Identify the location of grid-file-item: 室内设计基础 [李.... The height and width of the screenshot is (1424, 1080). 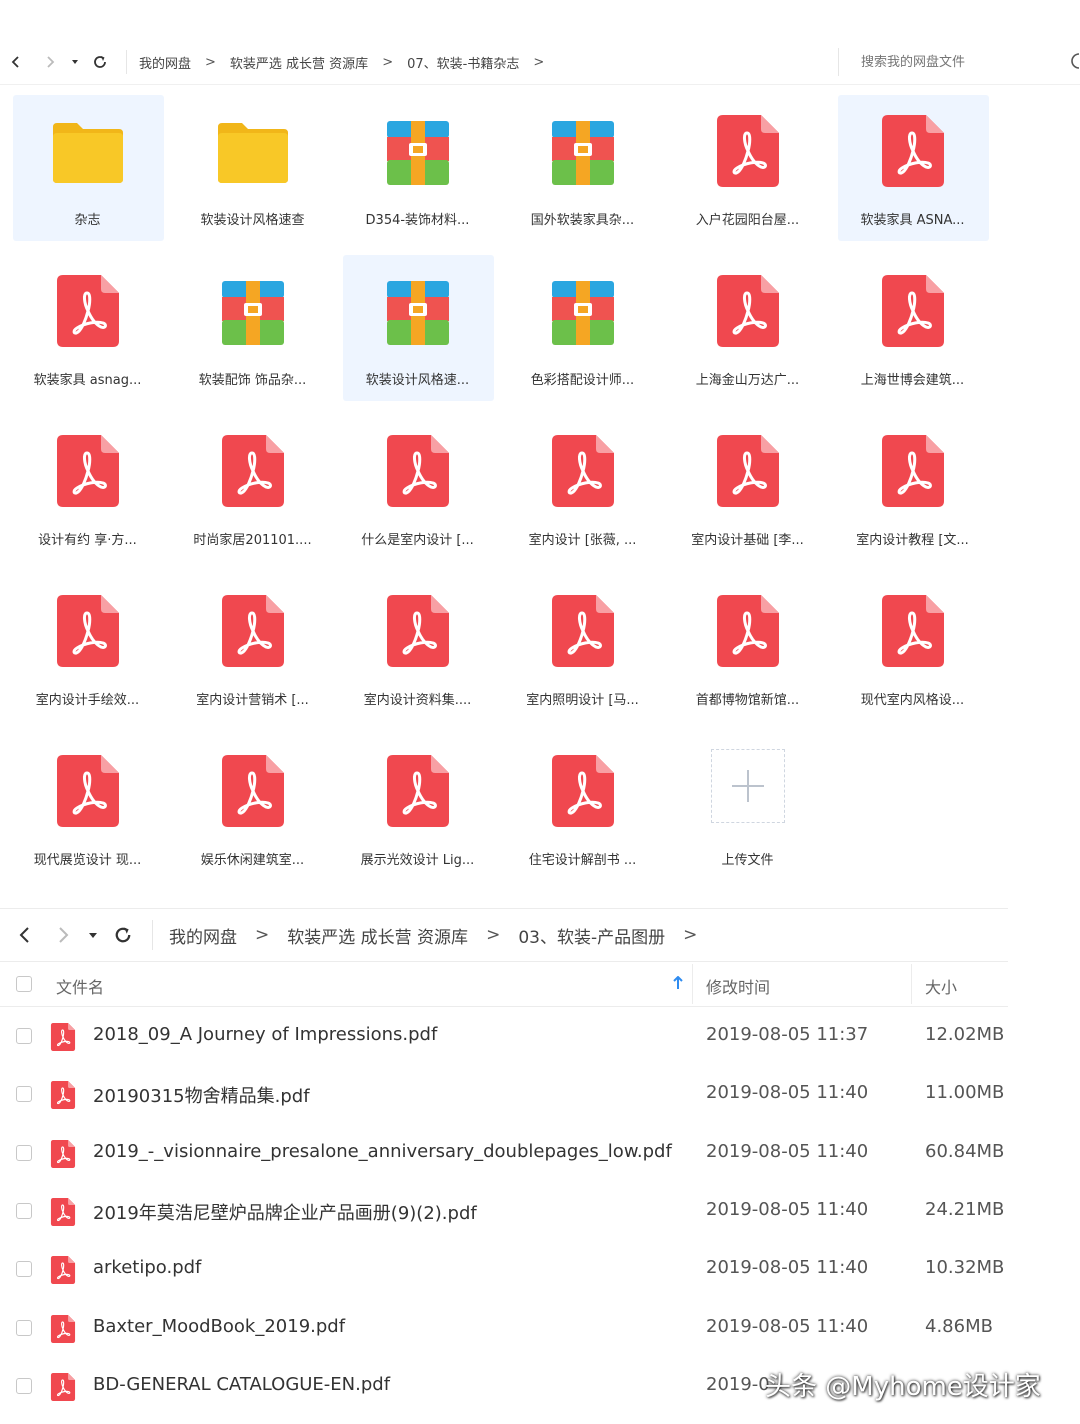
(747, 493).